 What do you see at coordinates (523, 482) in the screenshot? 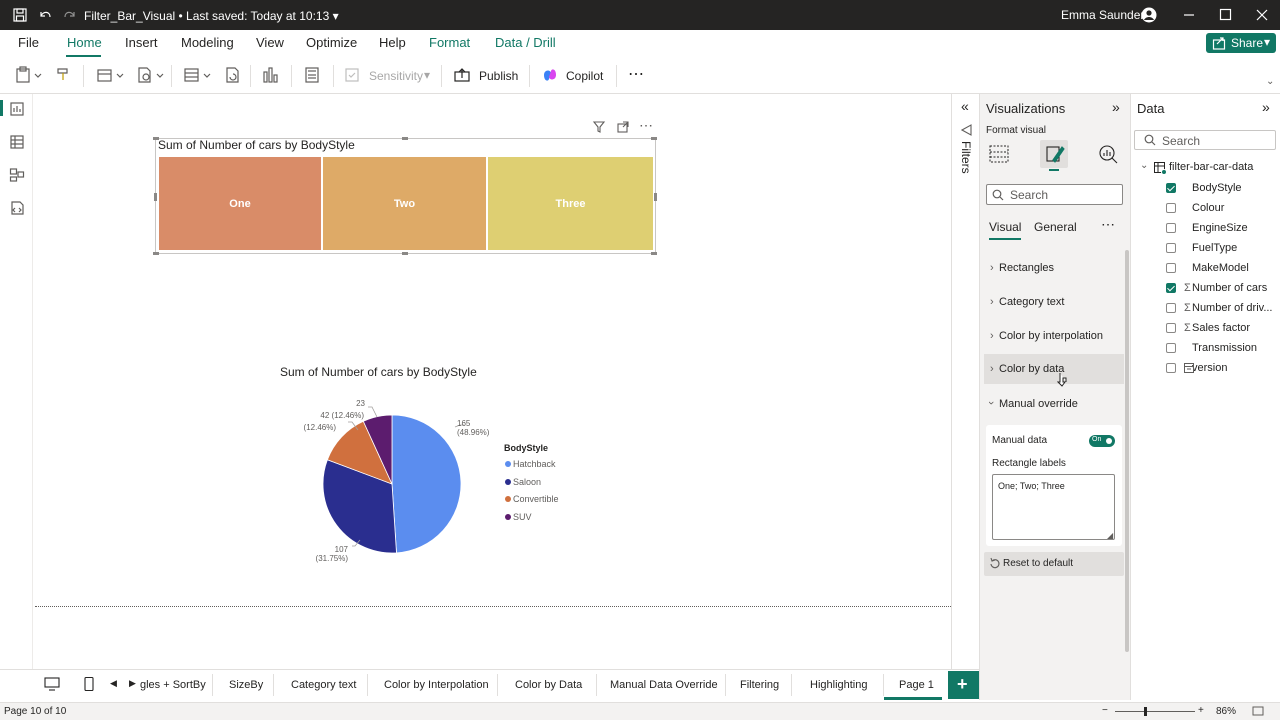
I see `legend-item-saloon: Saloon` at bounding box center [523, 482].